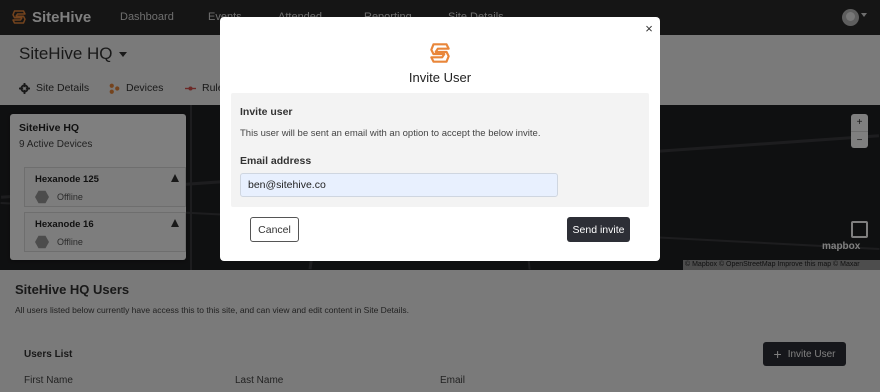 The width and height of the screenshot is (880, 392). Describe the element at coordinates (440, 77) in the screenshot. I see `modal-title: Invite User` at that location.